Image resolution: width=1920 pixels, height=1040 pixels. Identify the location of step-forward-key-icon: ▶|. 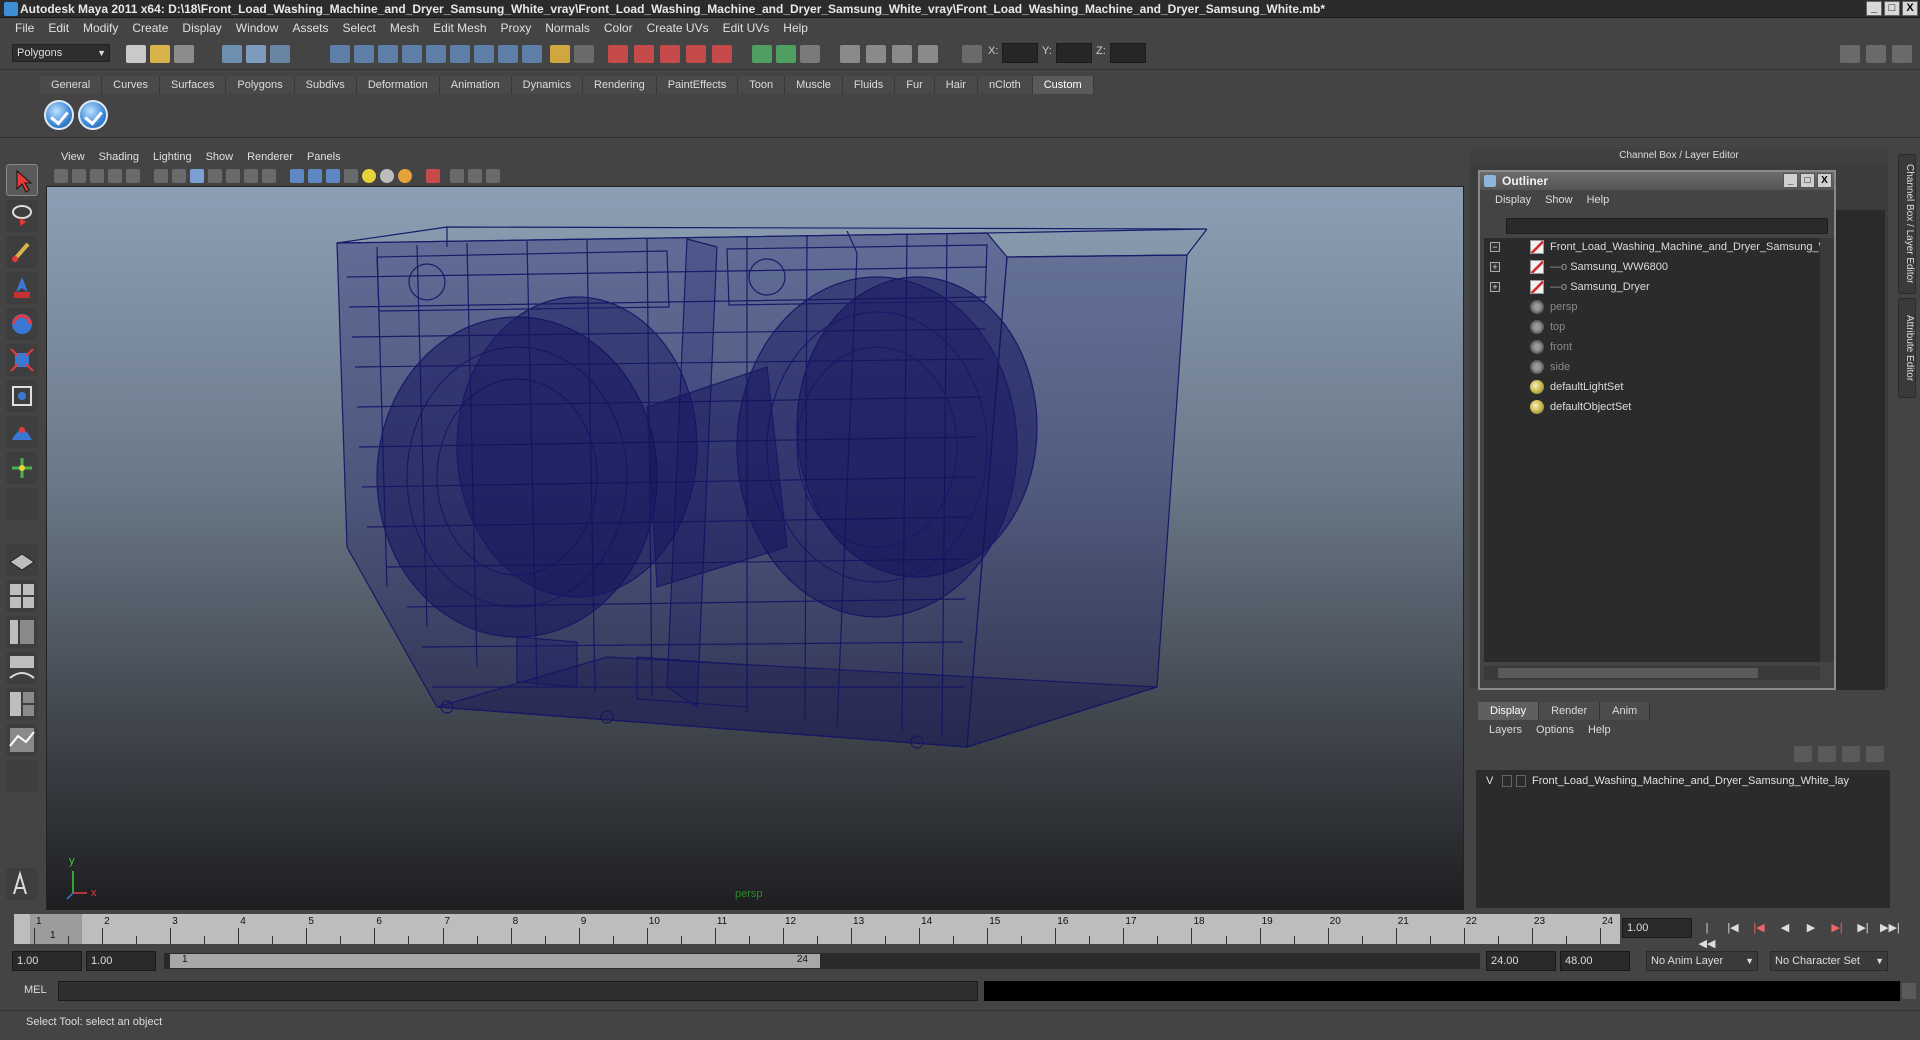
(1863, 928).